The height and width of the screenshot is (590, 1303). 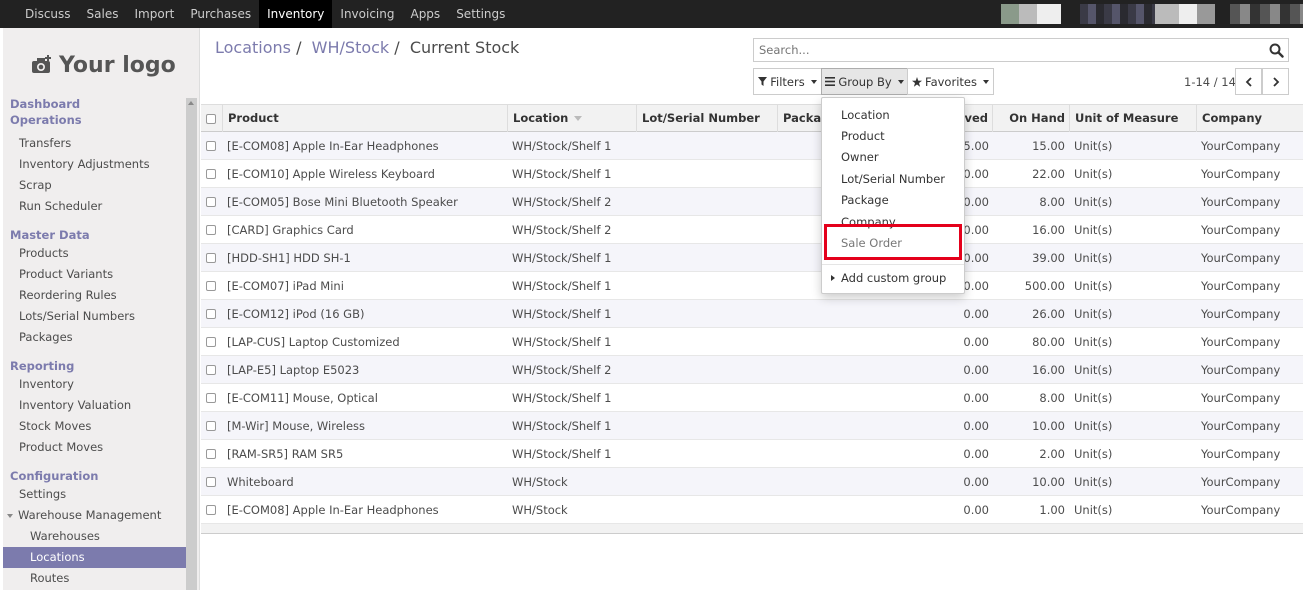 I want to click on scroll-up-icon, so click(x=191, y=103).